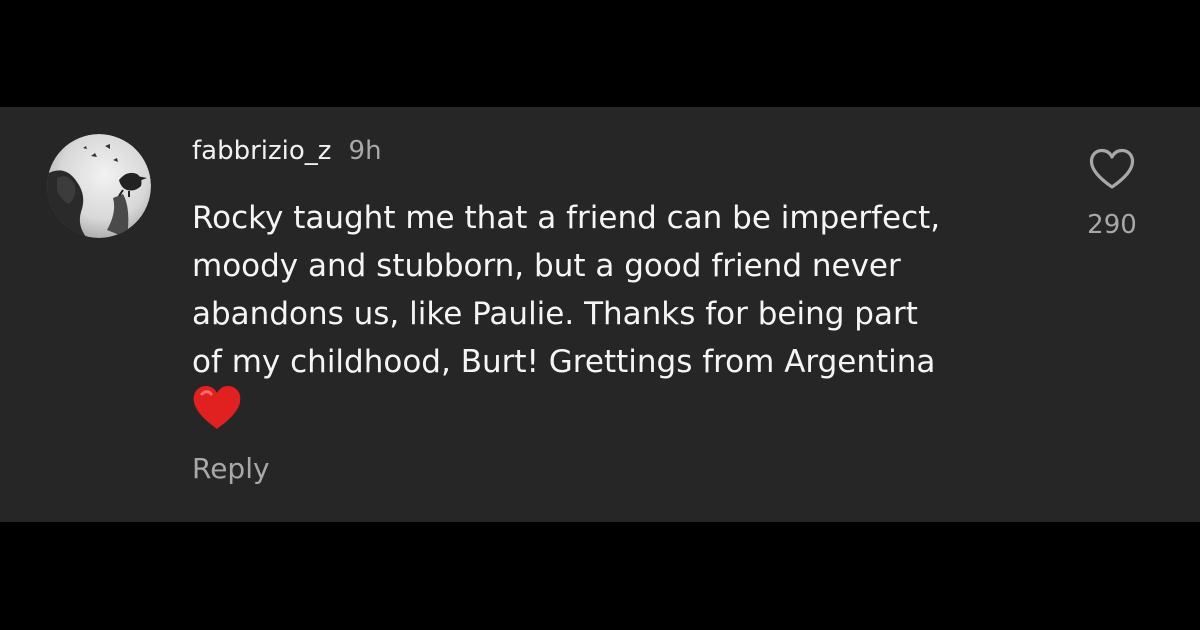 The height and width of the screenshot is (630, 1200). Describe the element at coordinates (1112, 225) in the screenshot. I see `like-count: 290` at that location.